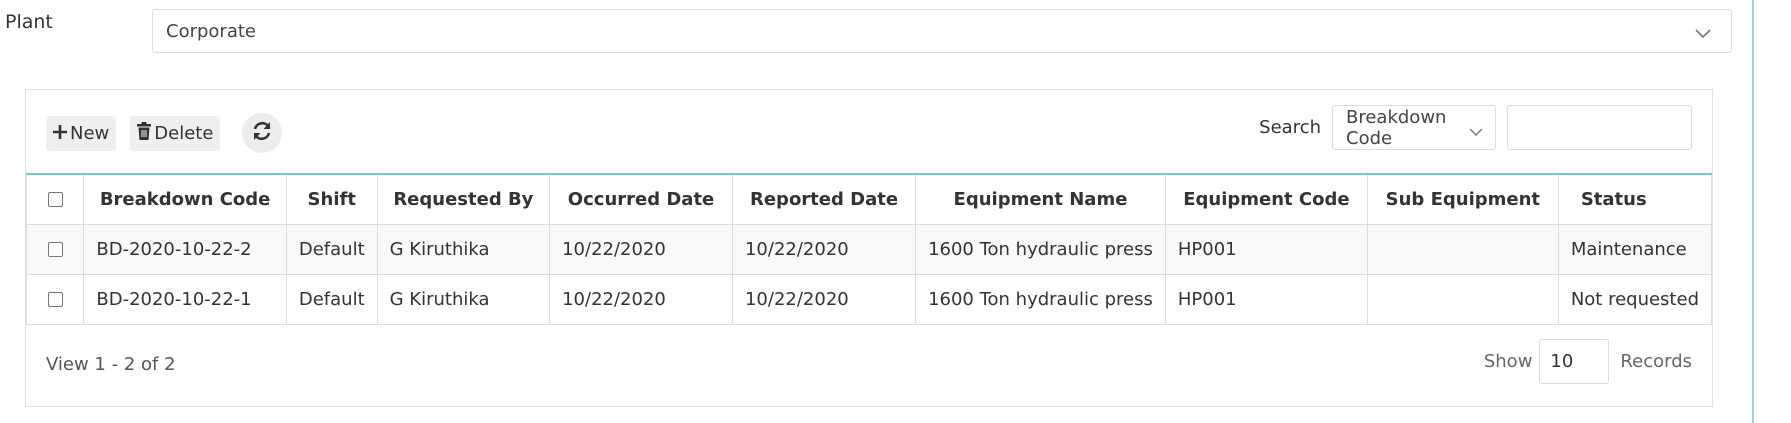 The width and height of the screenshot is (1791, 423). I want to click on column-header-occurred-date: Occurred Date, so click(641, 199).